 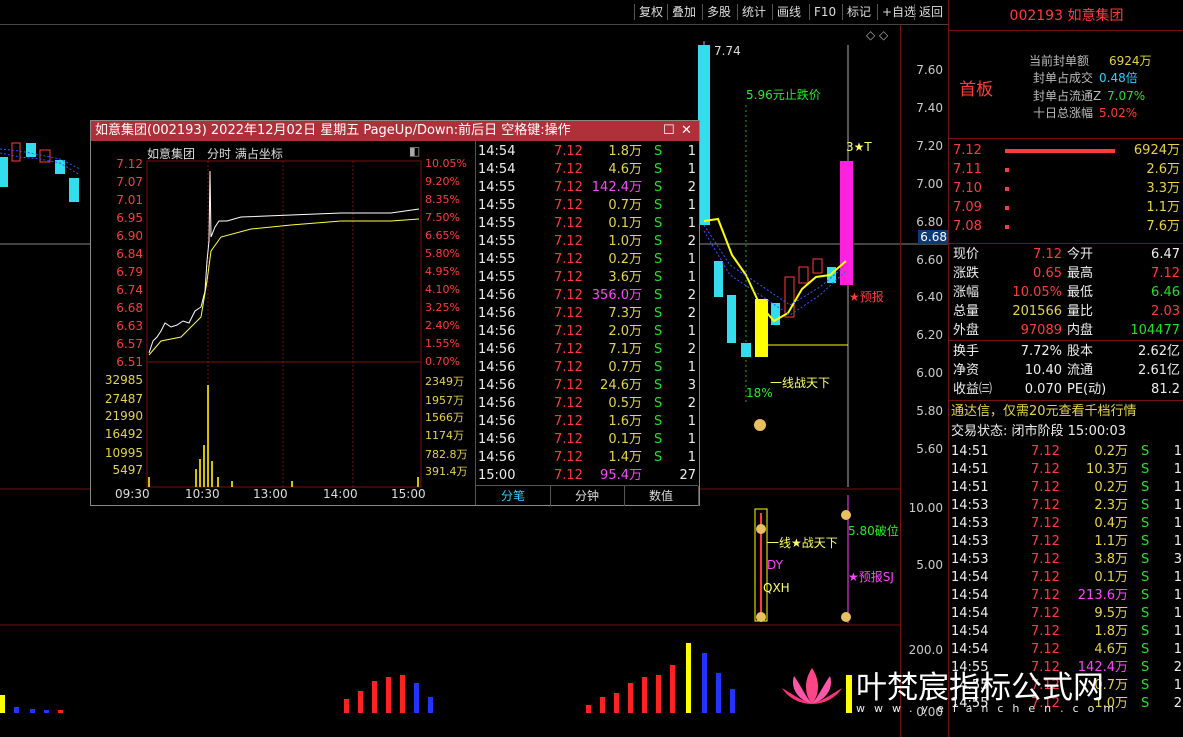 What do you see at coordinates (123, 399) in the screenshot?
I see `mini-vol-tick: 27487` at bounding box center [123, 399].